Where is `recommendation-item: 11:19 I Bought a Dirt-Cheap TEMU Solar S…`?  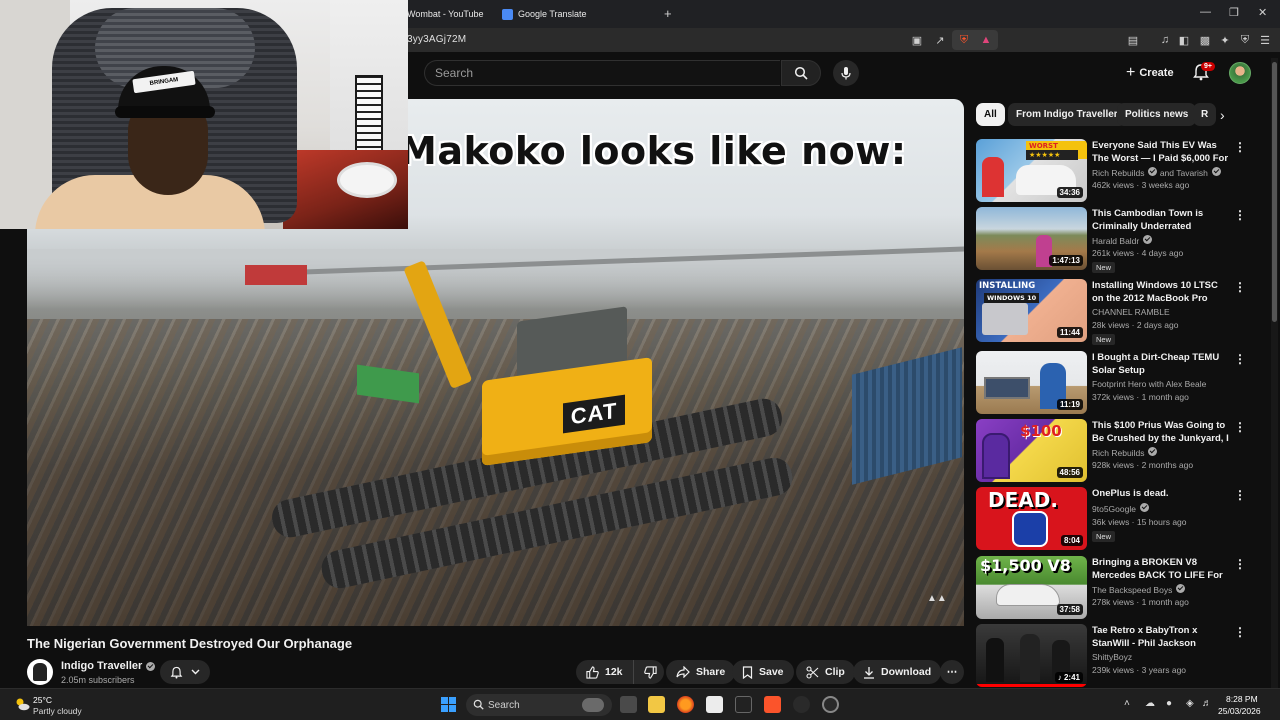
recommendation-item: 11:19 I Bought a Dirt-Cheap TEMU Solar S… is located at coordinates (1119, 383).